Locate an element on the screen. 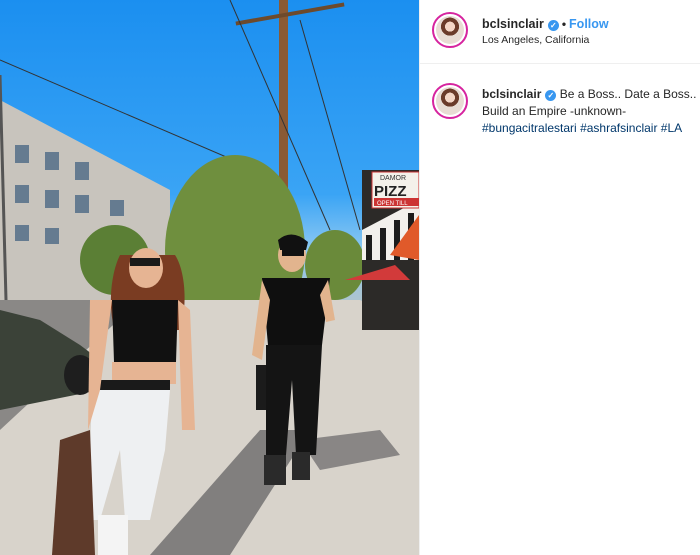  caption-verified-badge-icon: ✓ is located at coordinates (551, 95).